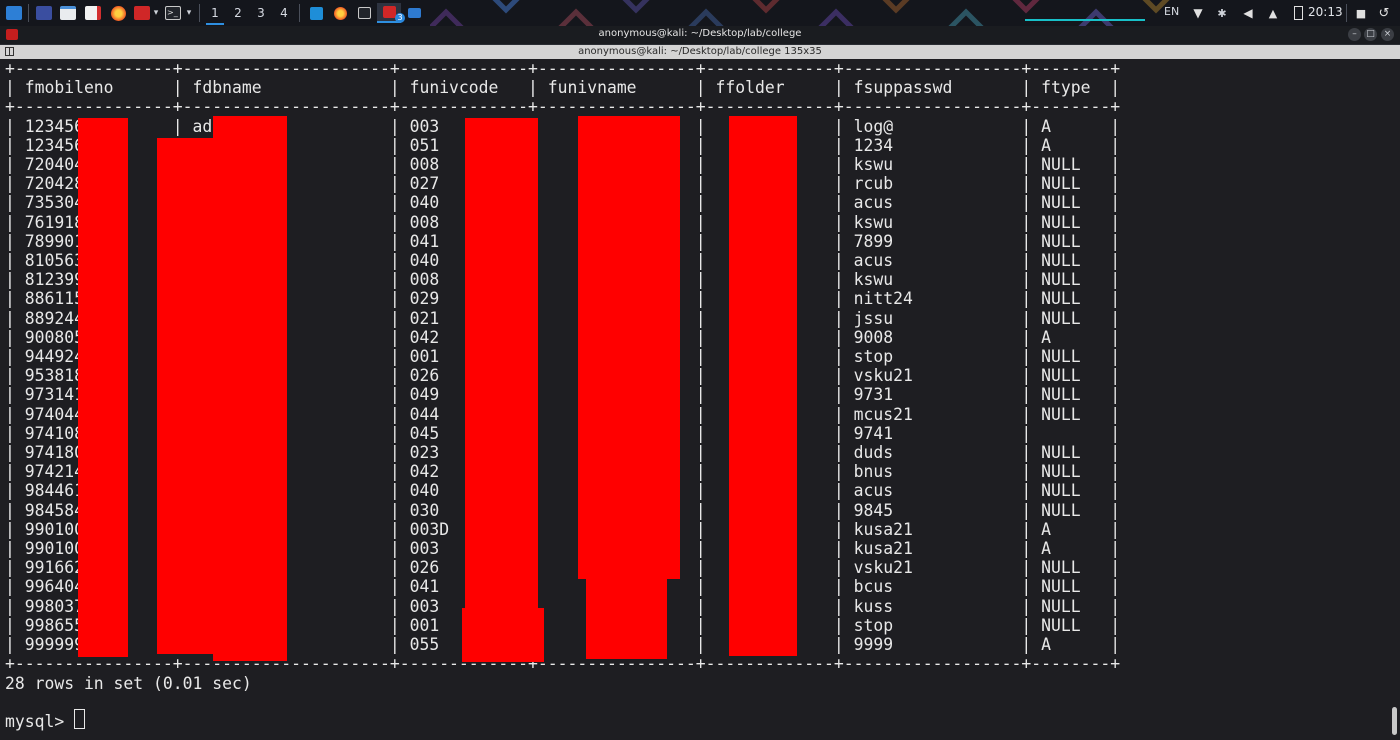 Image resolution: width=1400 pixels, height=740 pixels. What do you see at coordinates (238, 13) in the screenshot?
I see `workspace-2: 2` at bounding box center [238, 13].